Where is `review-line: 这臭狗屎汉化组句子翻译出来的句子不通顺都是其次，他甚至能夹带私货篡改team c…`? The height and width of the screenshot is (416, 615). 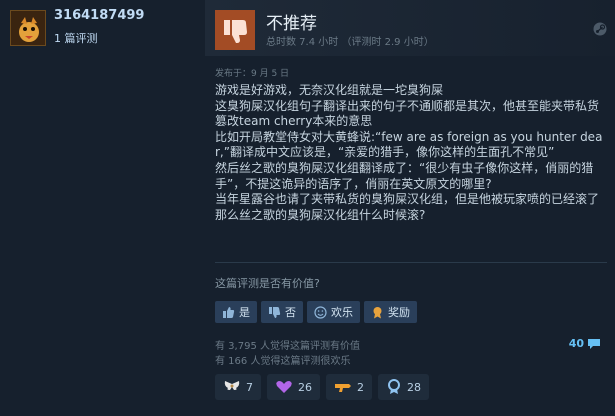
review-line: 这臭狗屎汉化组句子翻译出来的句子不通顺都是其次，他甚至能夹带私货篡改team c… is located at coordinates (407, 113).